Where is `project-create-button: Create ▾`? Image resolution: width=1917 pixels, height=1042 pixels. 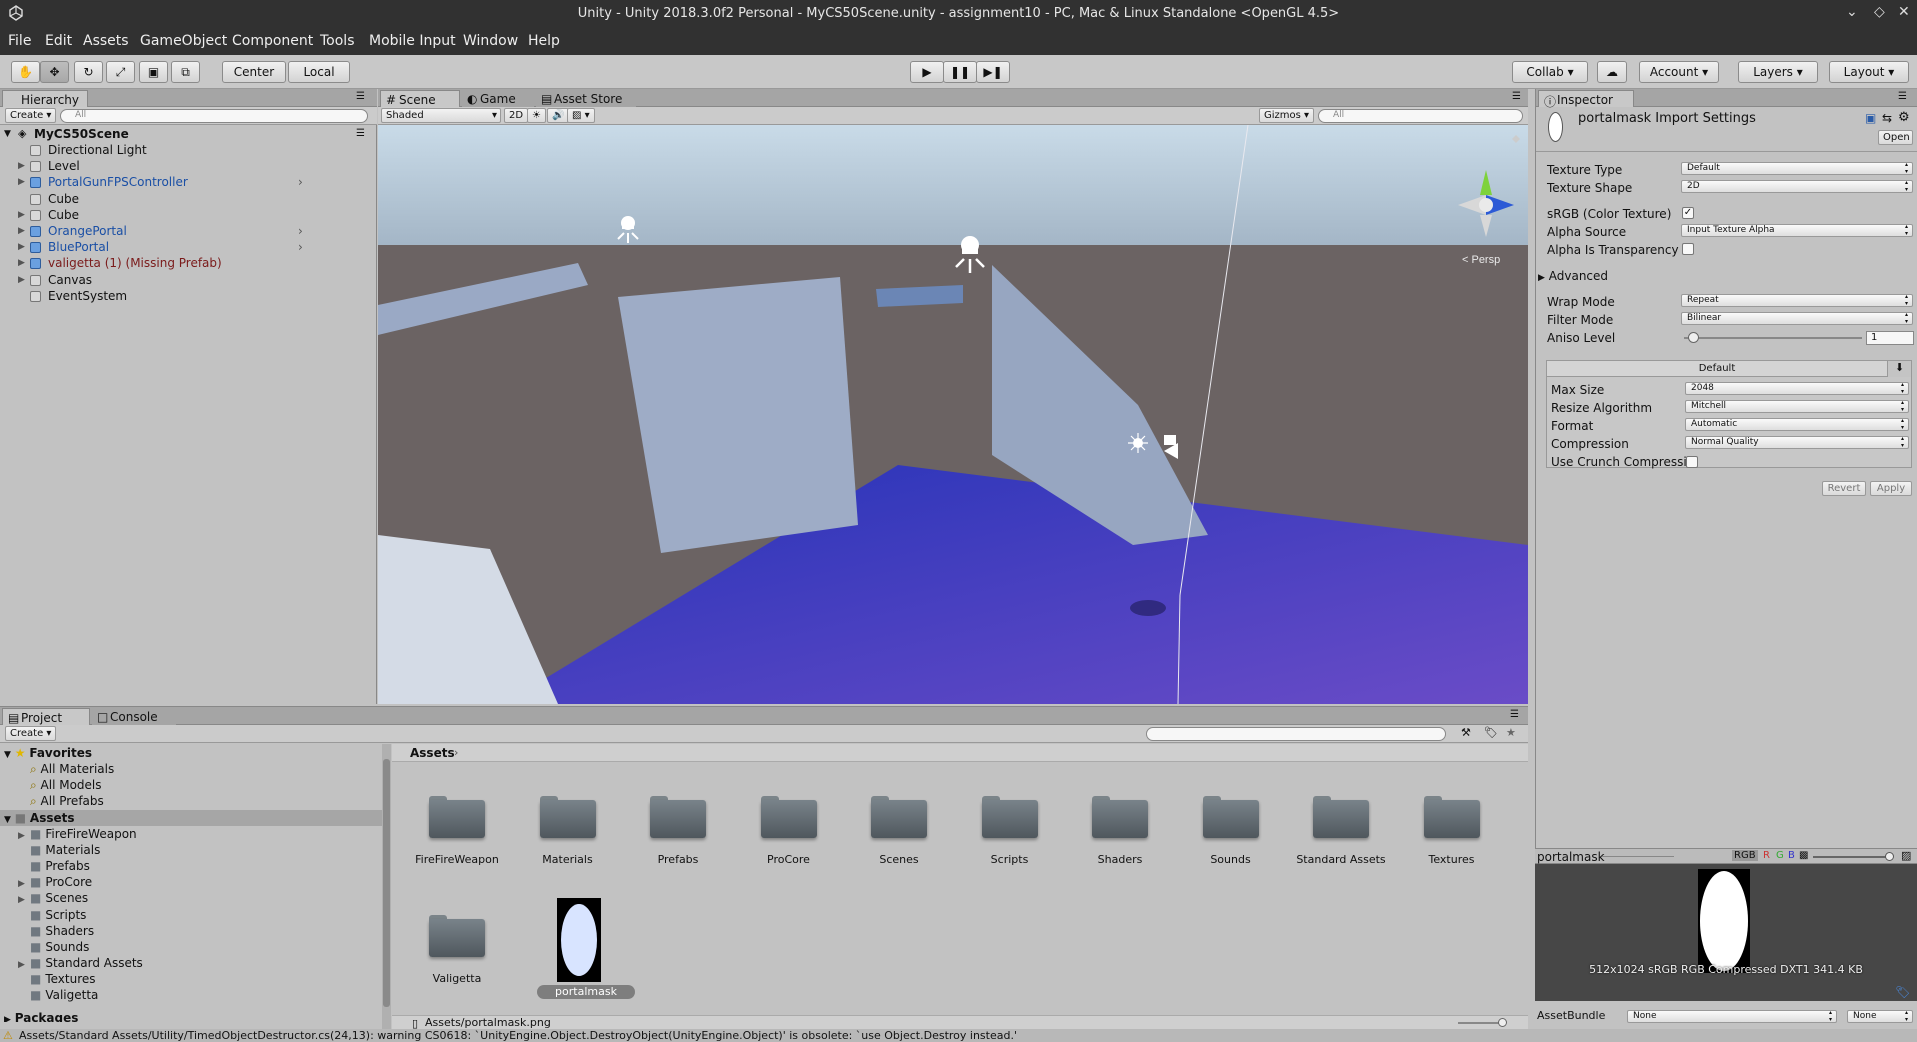
project-create-button: Create ▾ is located at coordinates (31, 733).